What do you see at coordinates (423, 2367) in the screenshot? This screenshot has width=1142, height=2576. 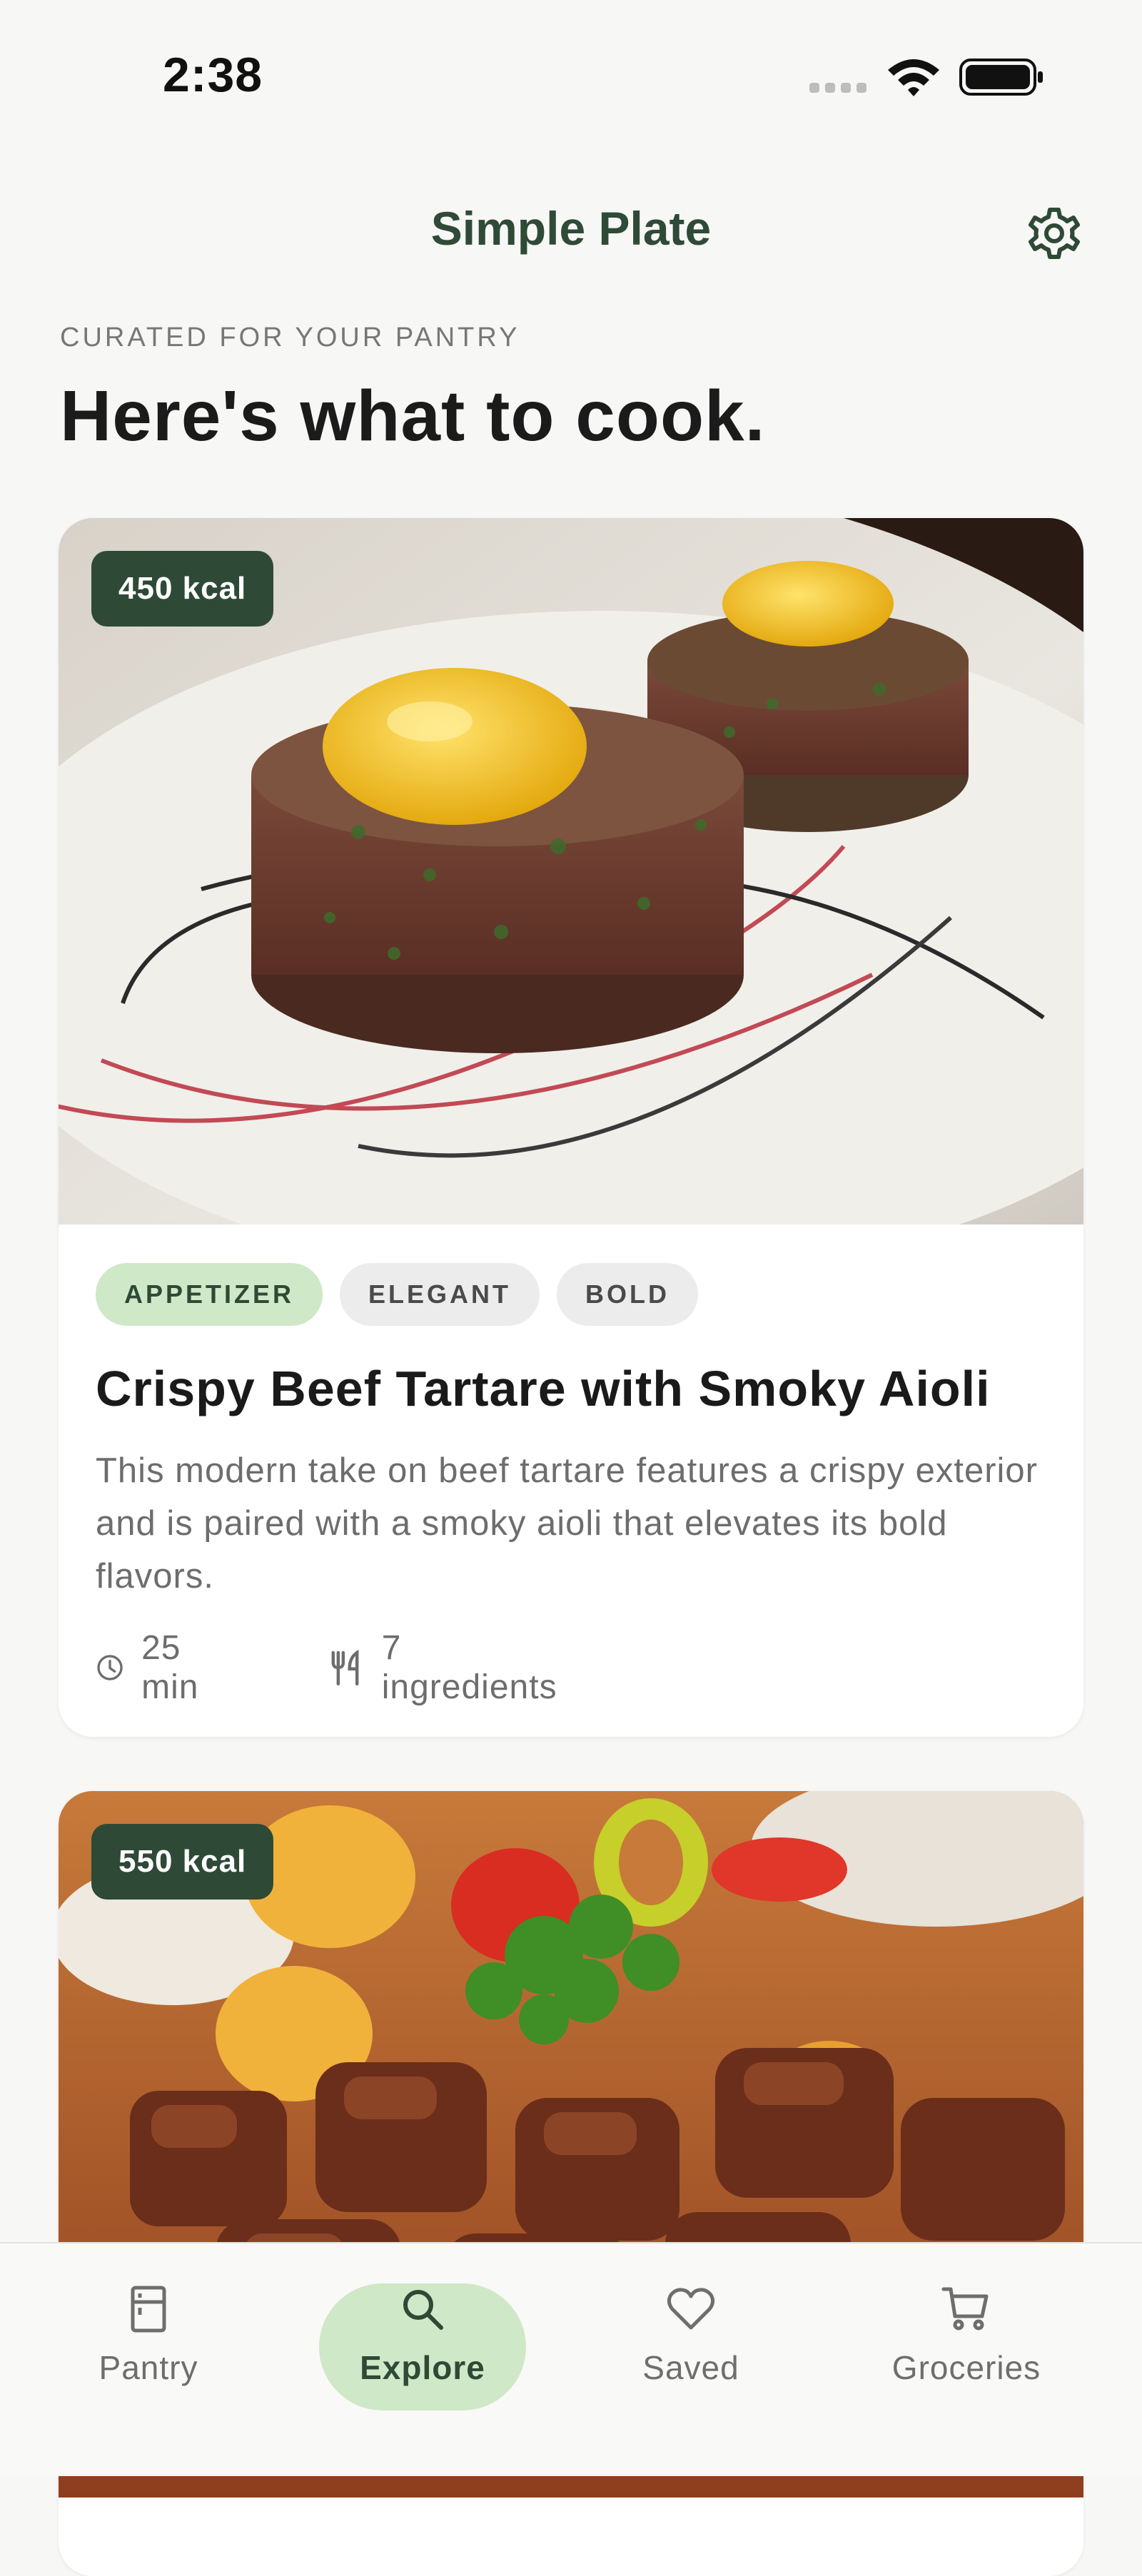 I see `tab-label: Explore` at bounding box center [423, 2367].